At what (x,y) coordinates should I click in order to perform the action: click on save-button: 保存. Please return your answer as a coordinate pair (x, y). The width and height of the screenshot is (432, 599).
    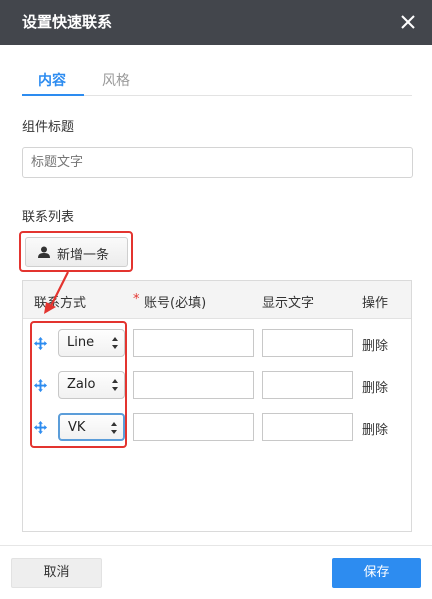
    Looking at the image, I should click on (376, 573).